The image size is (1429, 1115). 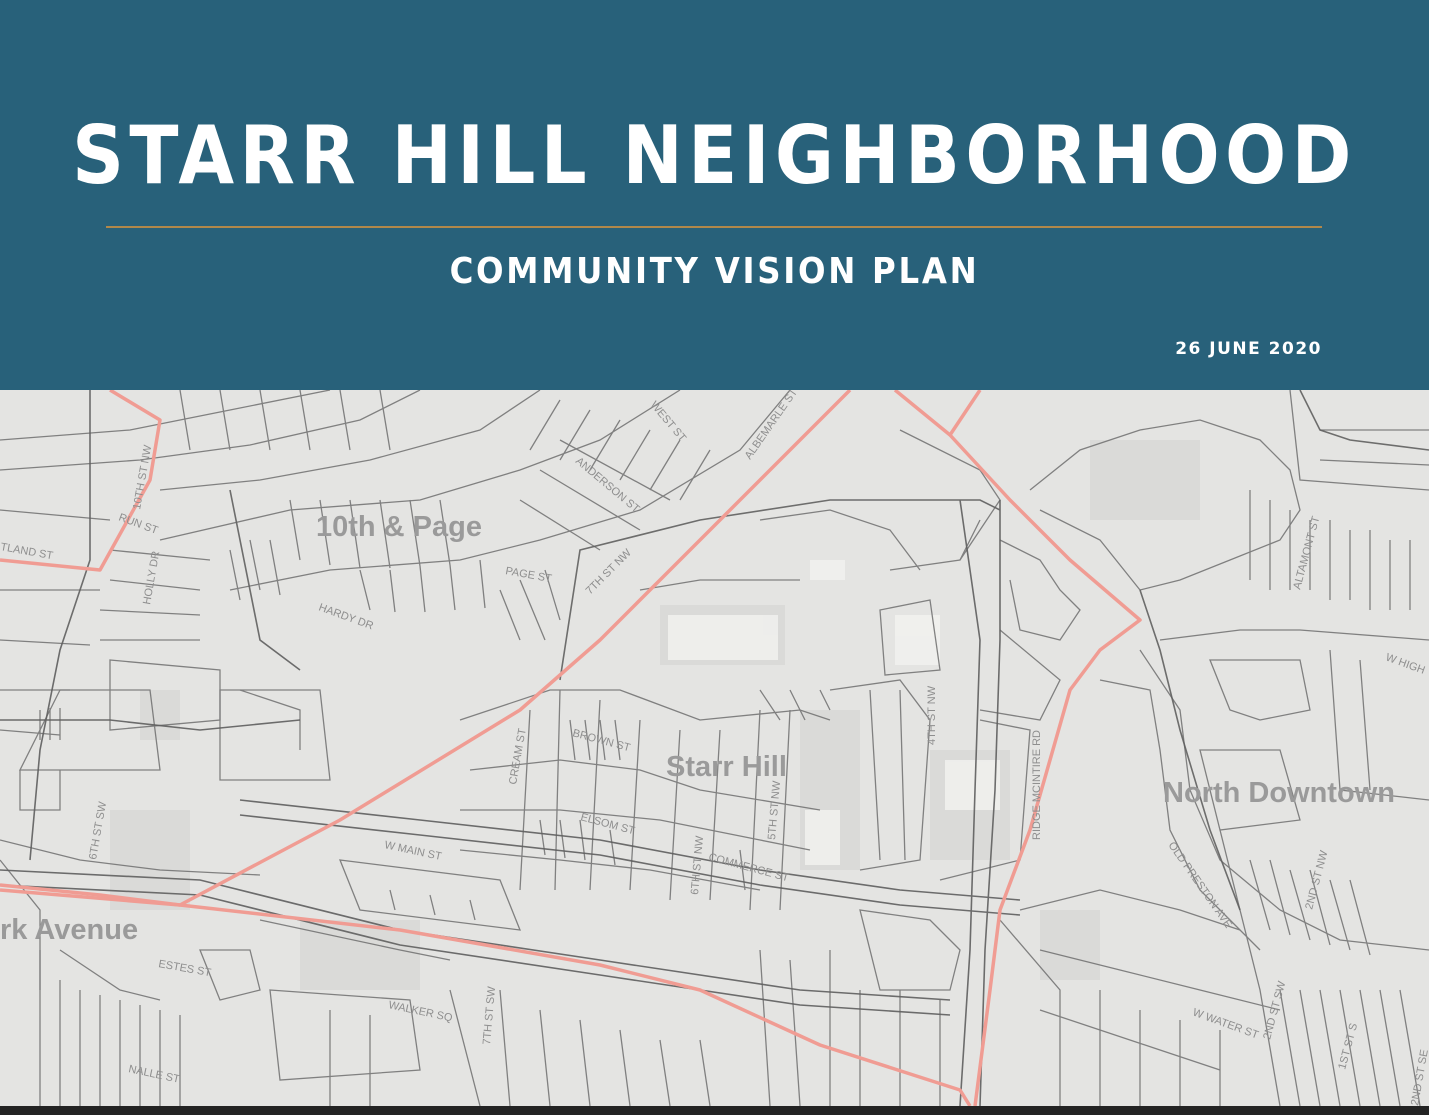 I want to click on street-label: 1ST ST S, so click(x=1348, y=1046).